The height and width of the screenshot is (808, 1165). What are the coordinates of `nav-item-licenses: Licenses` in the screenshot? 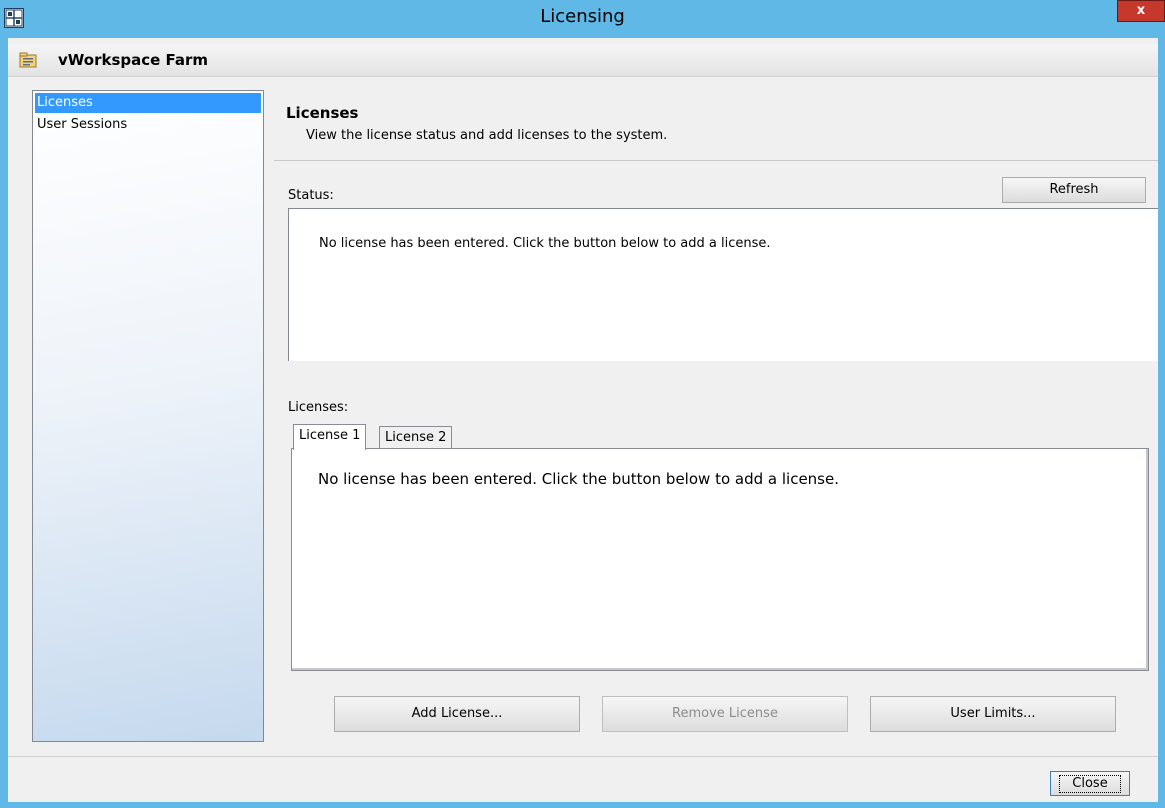 It's located at (148, 103).